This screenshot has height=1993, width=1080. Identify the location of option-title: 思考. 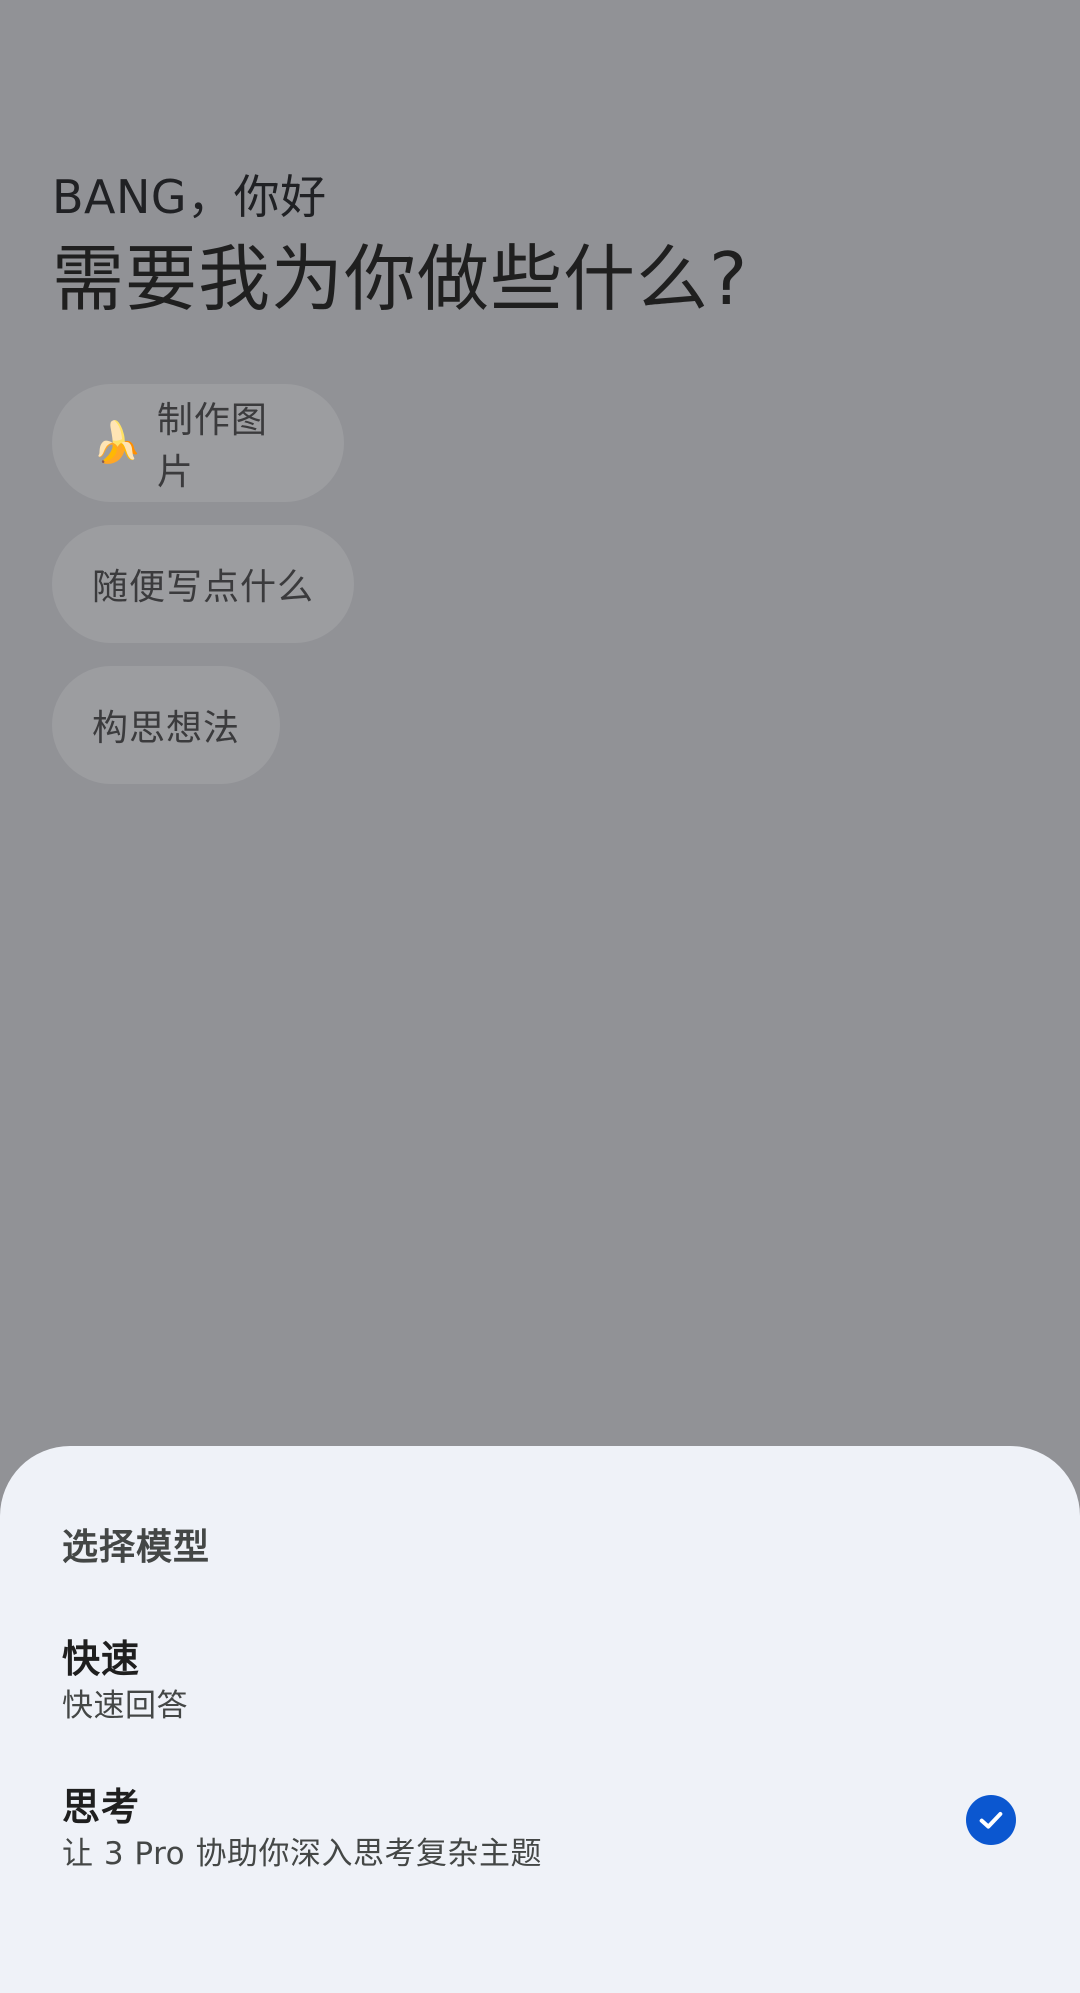
(101, 1807).